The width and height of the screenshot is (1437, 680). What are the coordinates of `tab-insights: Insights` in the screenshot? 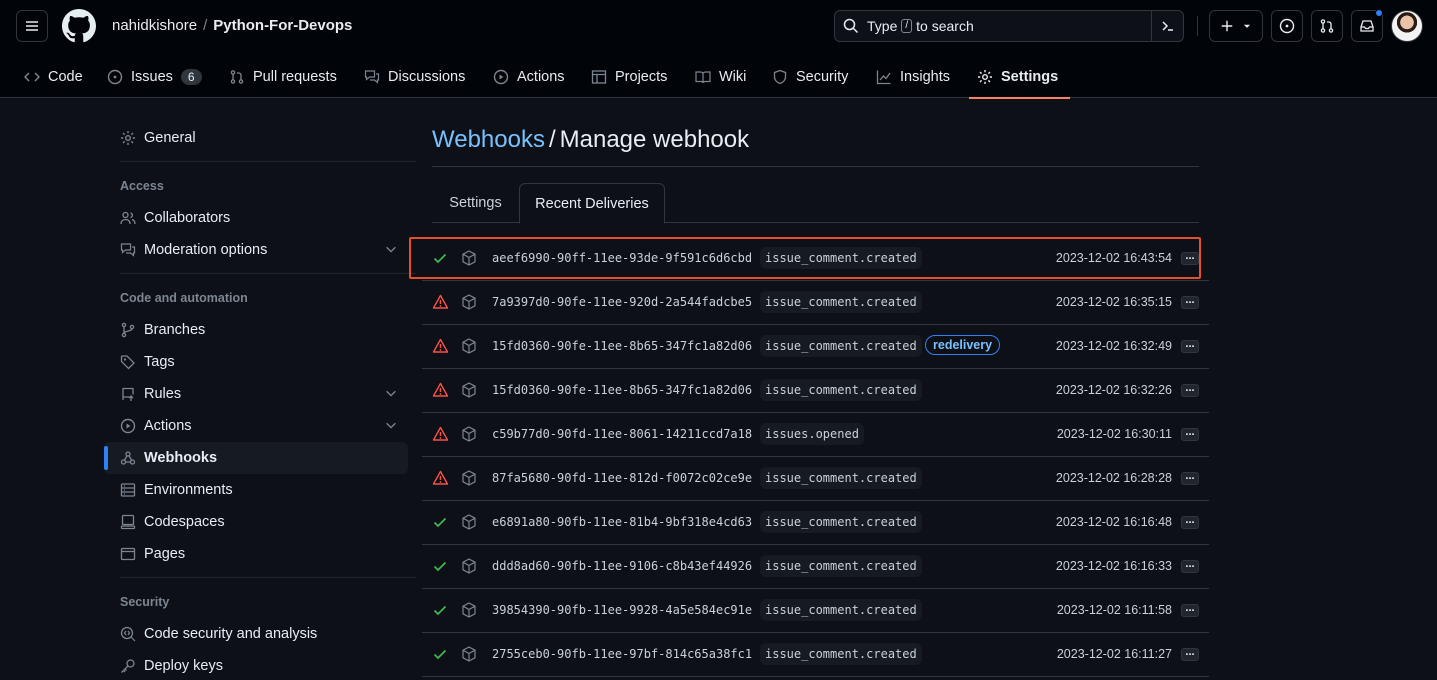 It's located at (913, 77).